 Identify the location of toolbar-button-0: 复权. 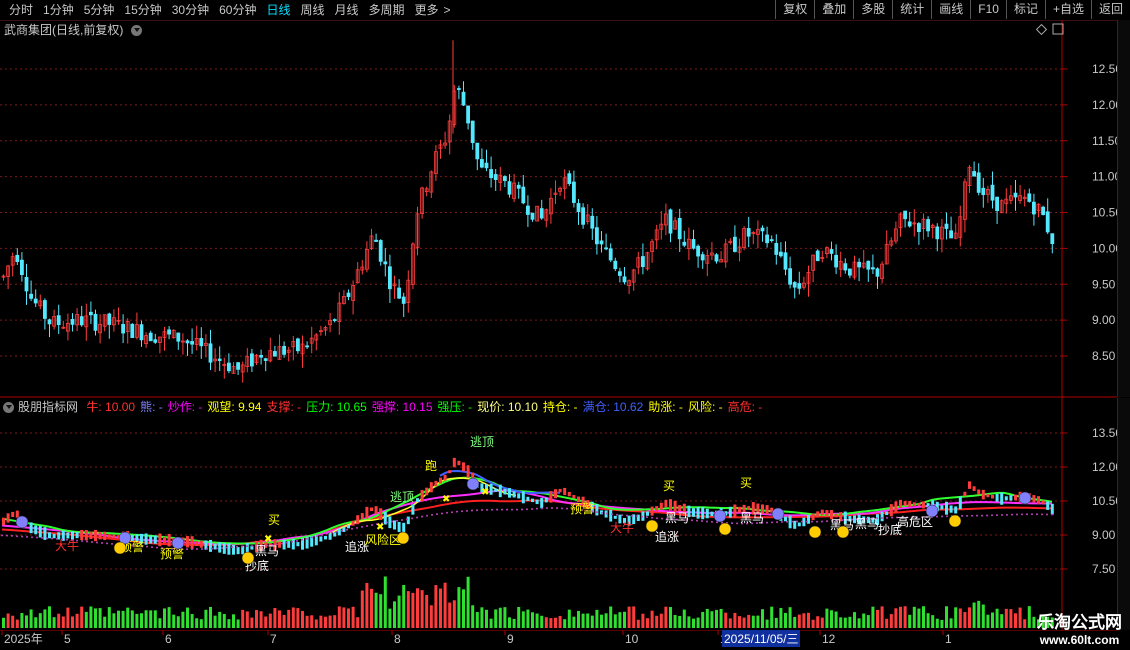
(794, 9).